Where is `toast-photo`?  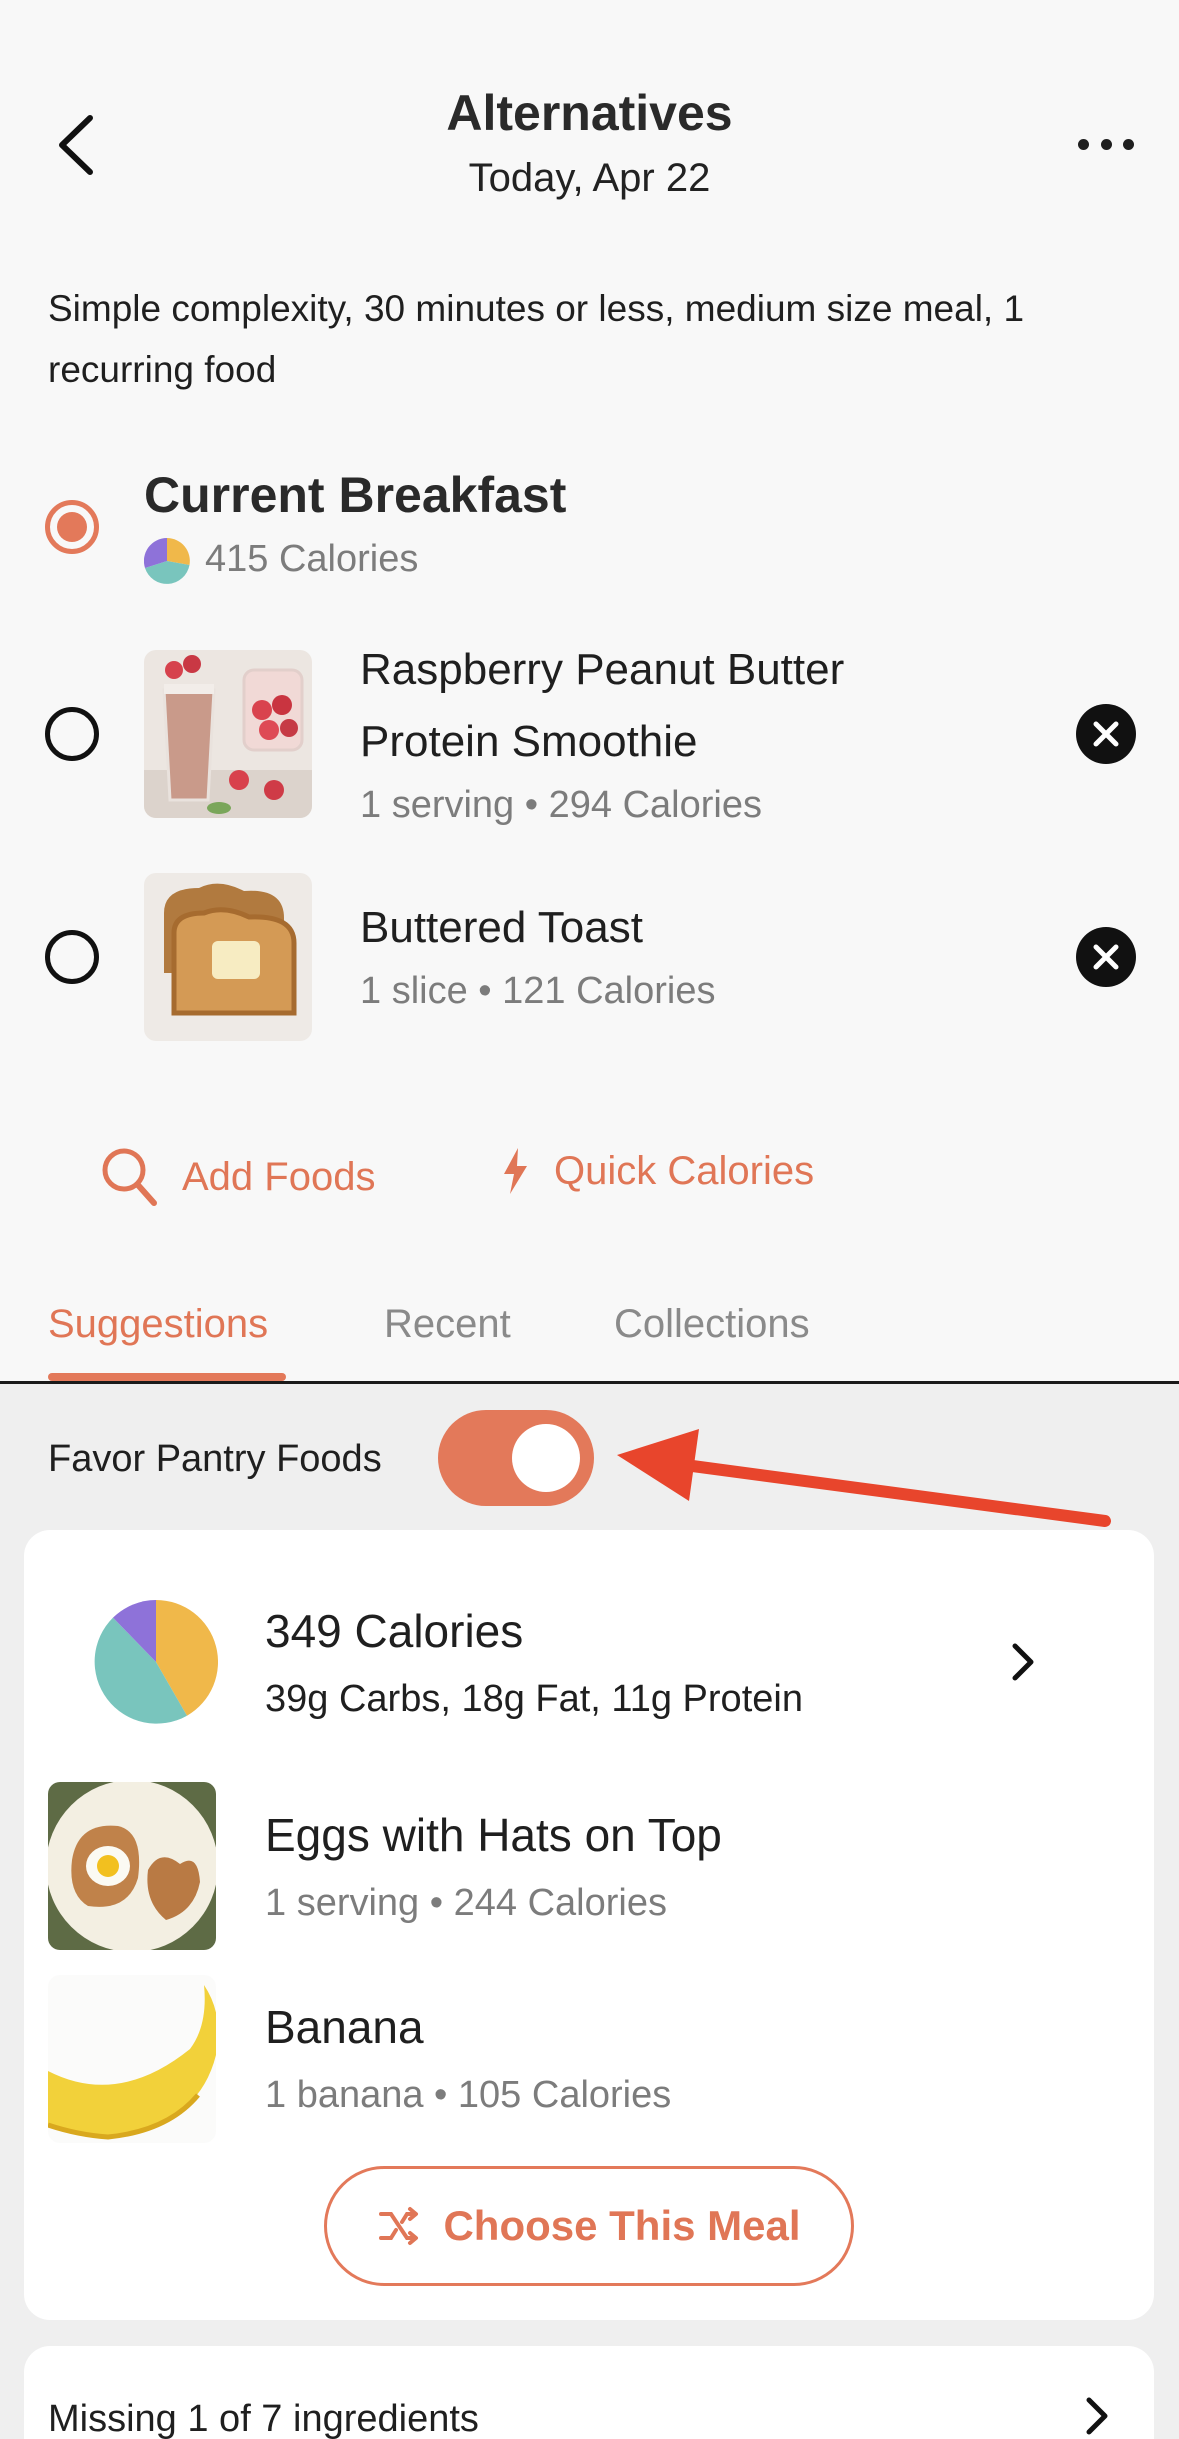 toast-photo is located at coordinates (228, 957).